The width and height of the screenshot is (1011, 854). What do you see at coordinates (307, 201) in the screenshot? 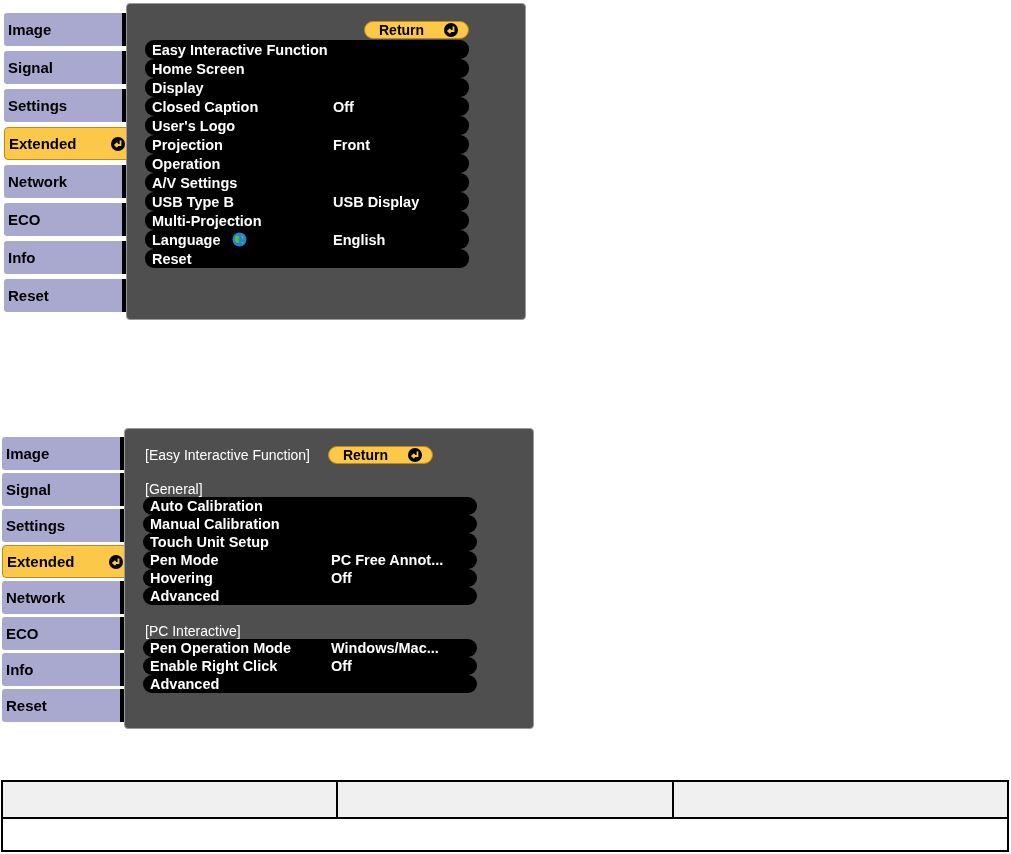
I see `menu-item: USB Type B USB Display` at bounding box center [307, 201].